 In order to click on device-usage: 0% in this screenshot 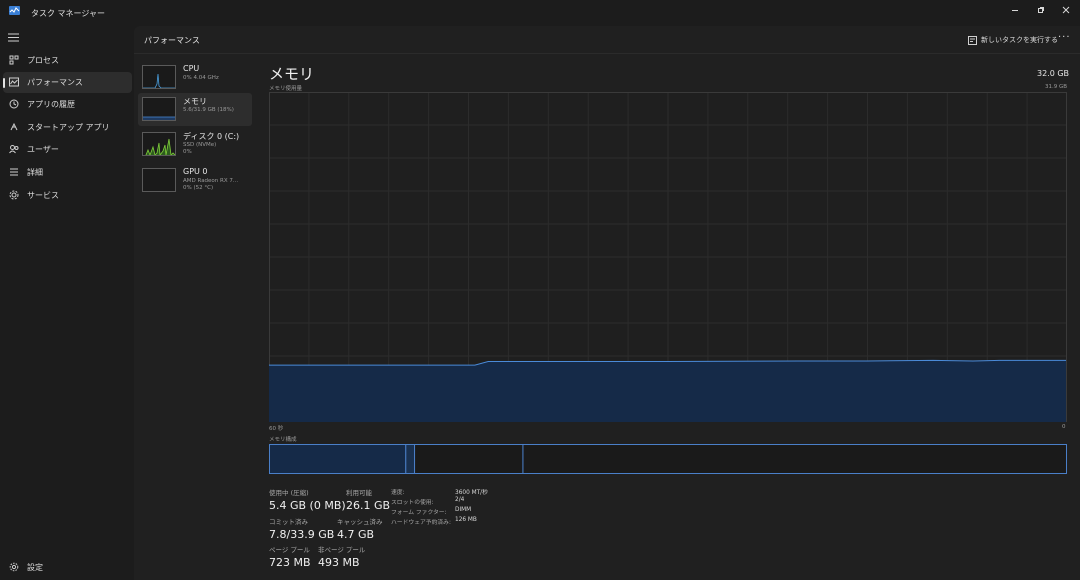, I will do `click(187, 152)`.